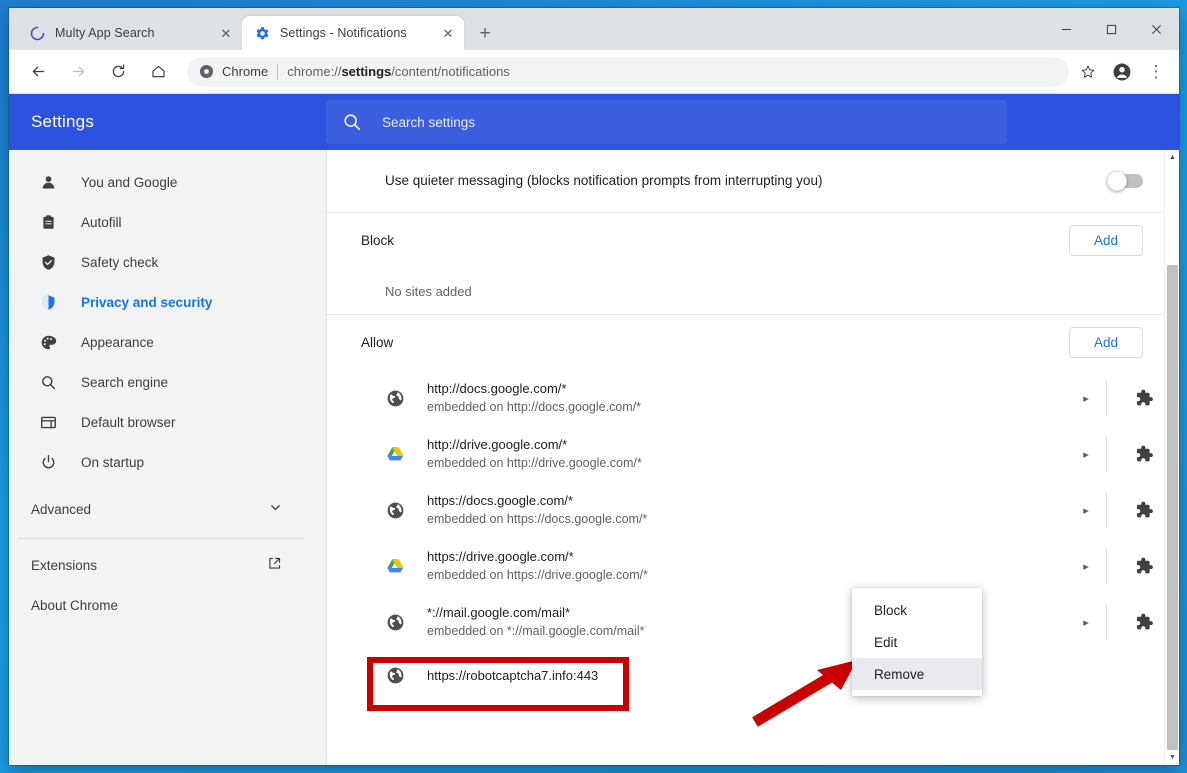 This screenshot has height=773, width=1187. I want to click on context-menu-item-remove: Remove, so click(917, 674).